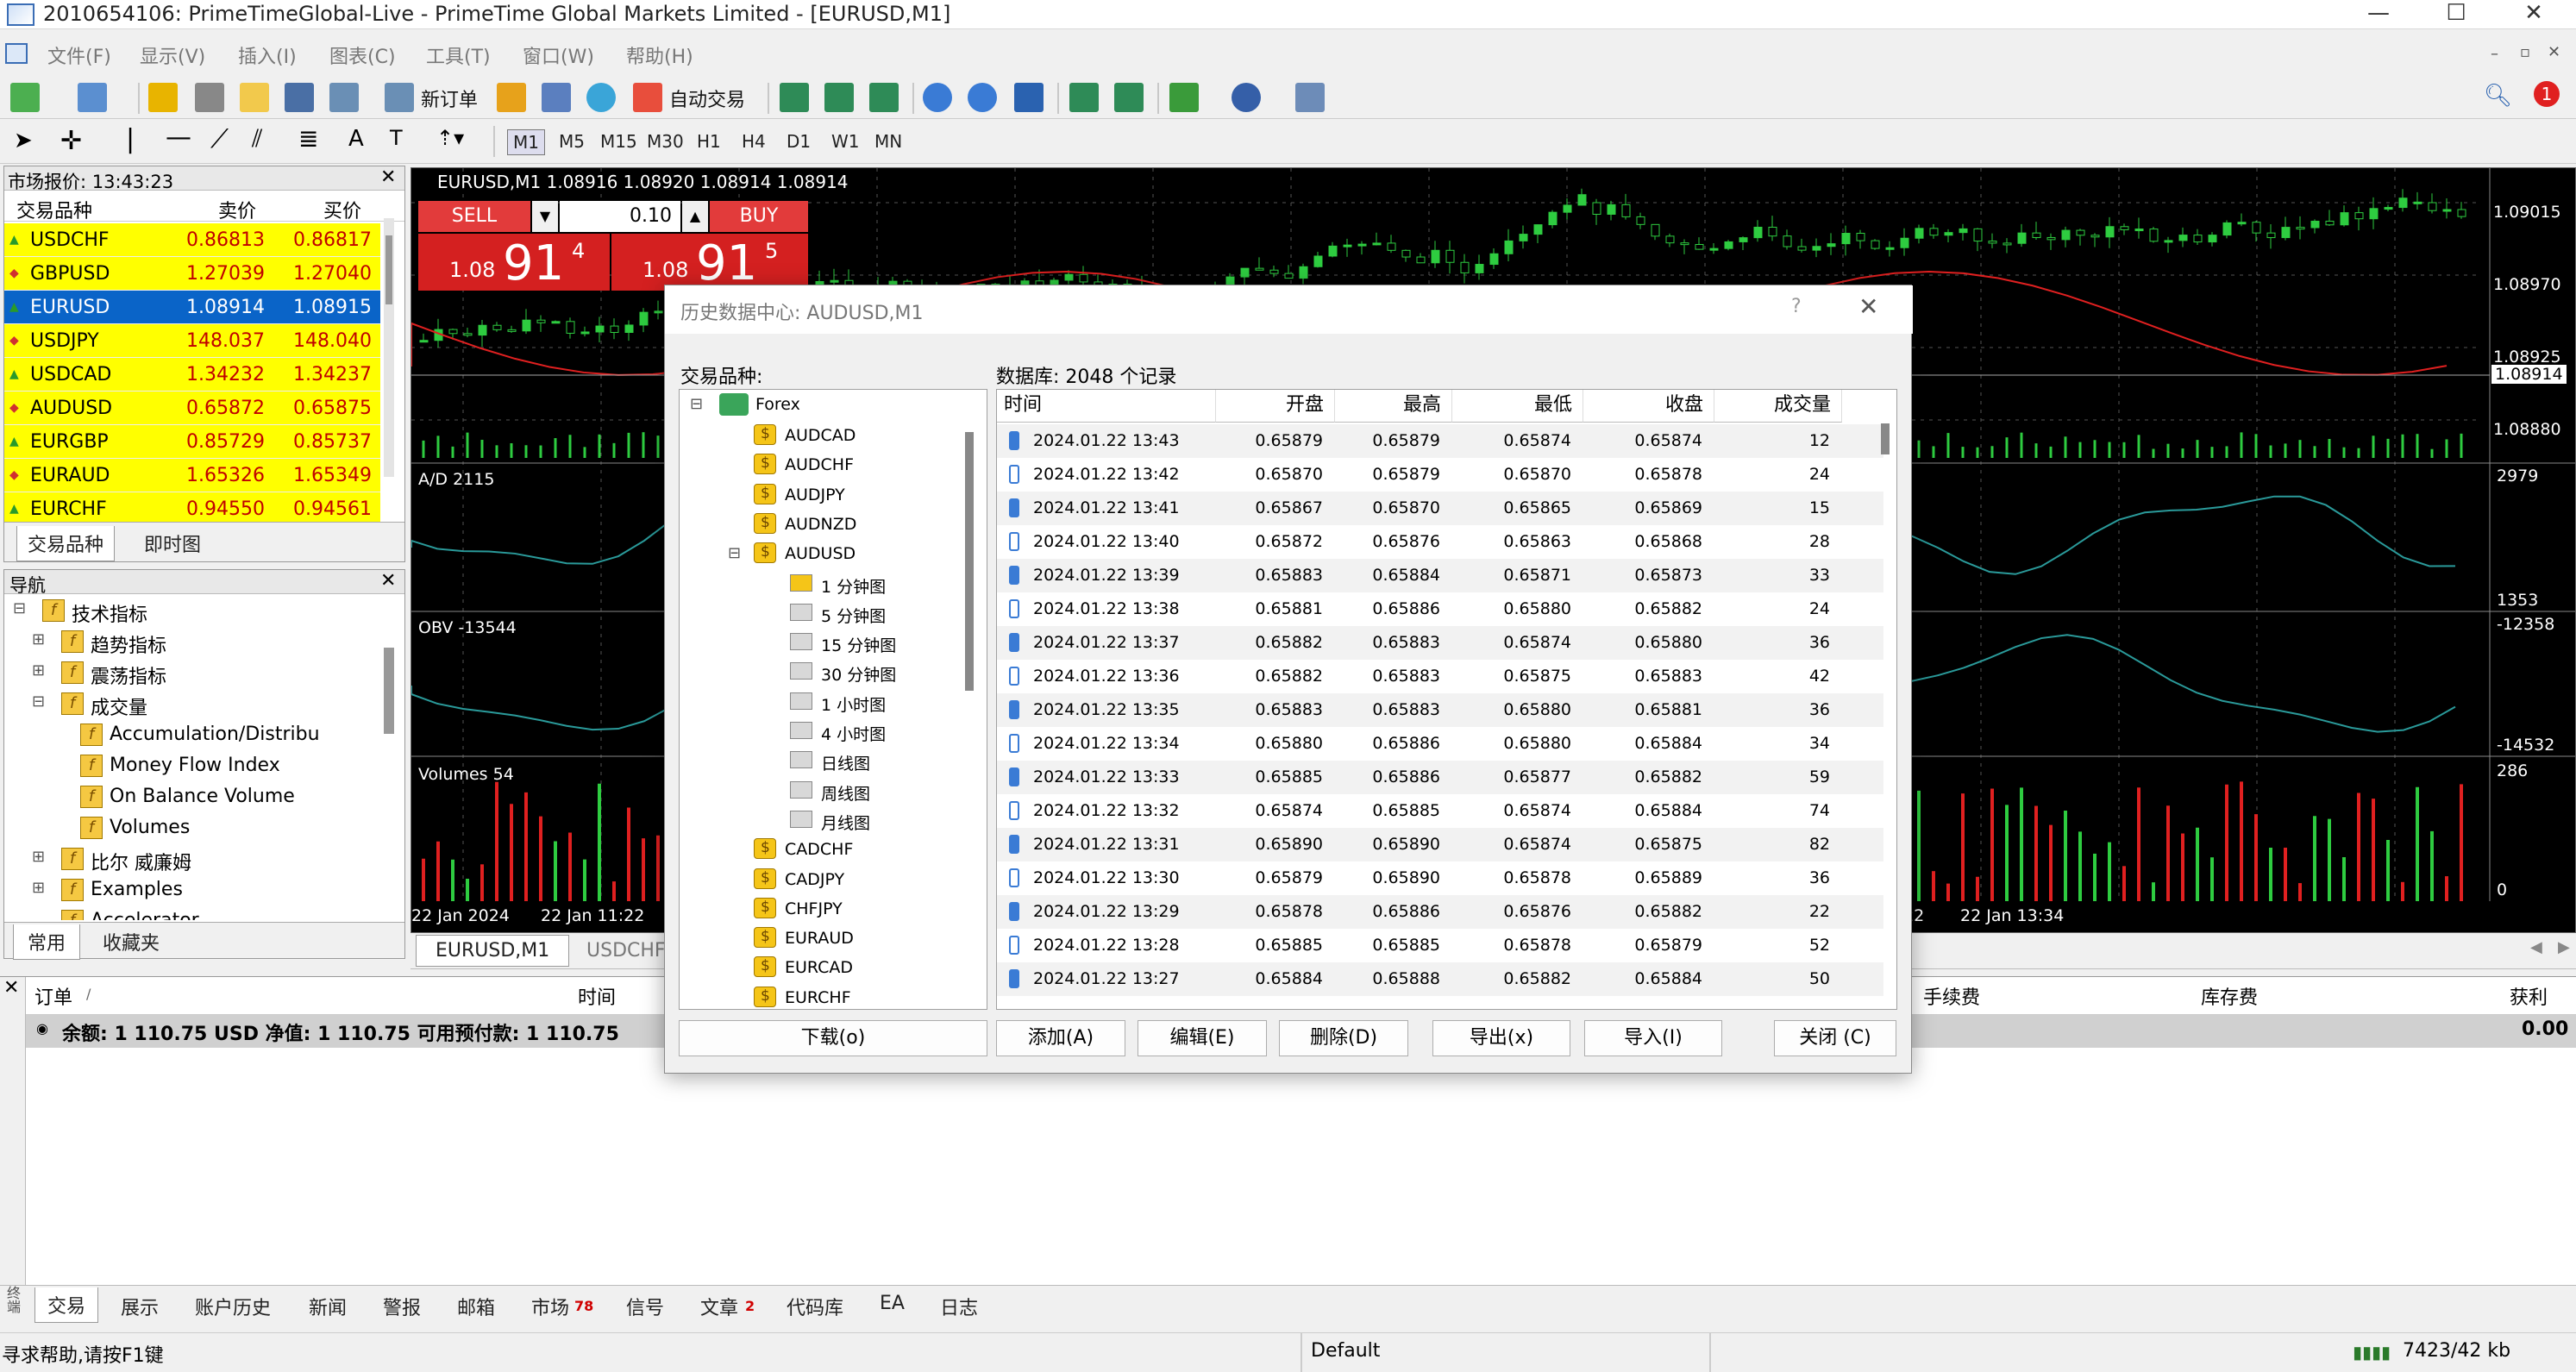 This screenshot has width=2576, height=1372. I want to click on market-watch-row: ▲ EURGBP 0.85729 0.85737, so click(192, 442).